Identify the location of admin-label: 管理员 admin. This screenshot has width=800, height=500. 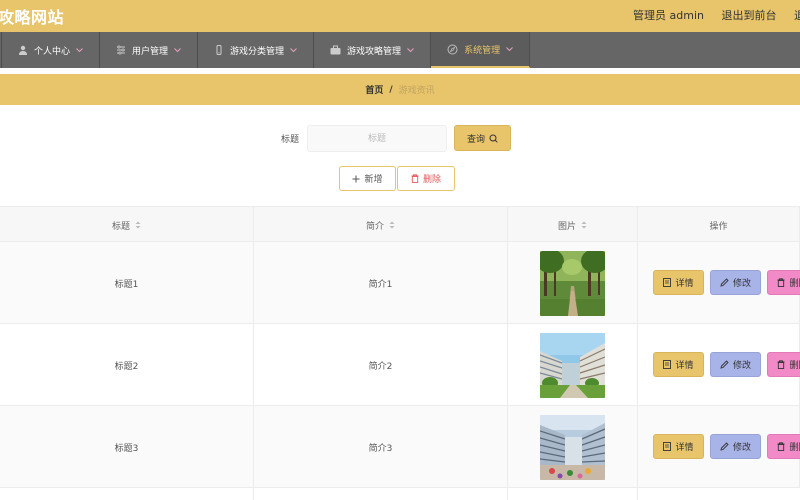
(668, 15).